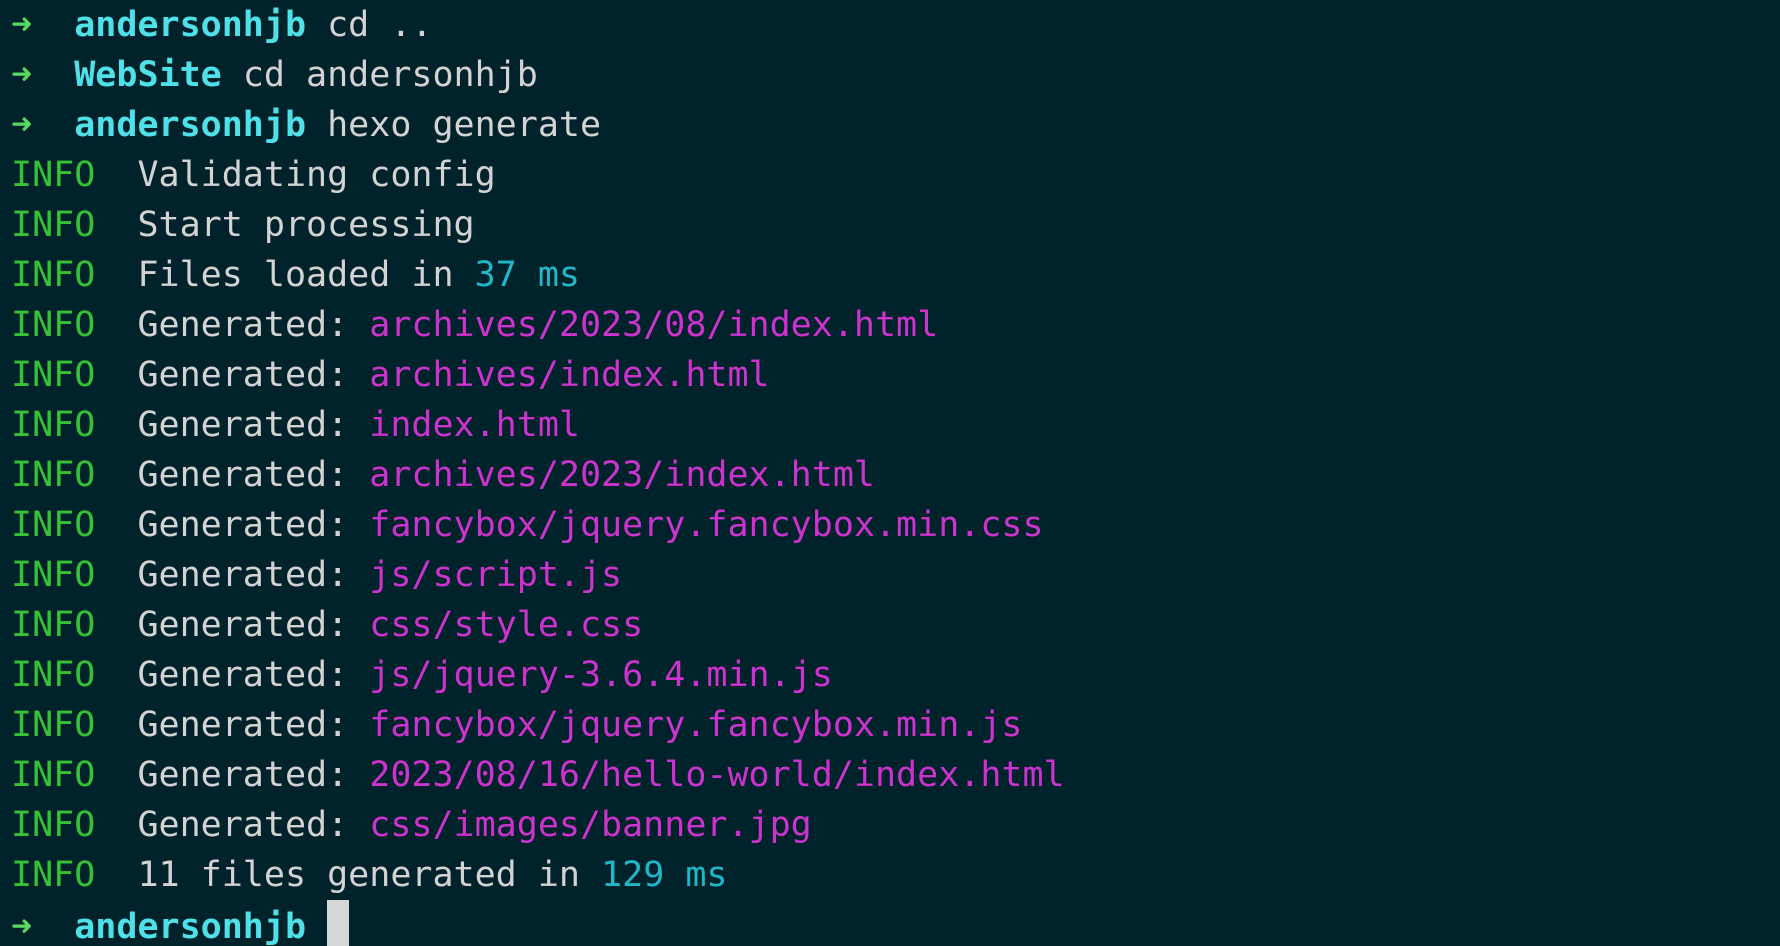  Describe the element at coordinates (890, 875) in the screenshot. I see `log-line: INFO 11 files generated in 129 ms` at that location.